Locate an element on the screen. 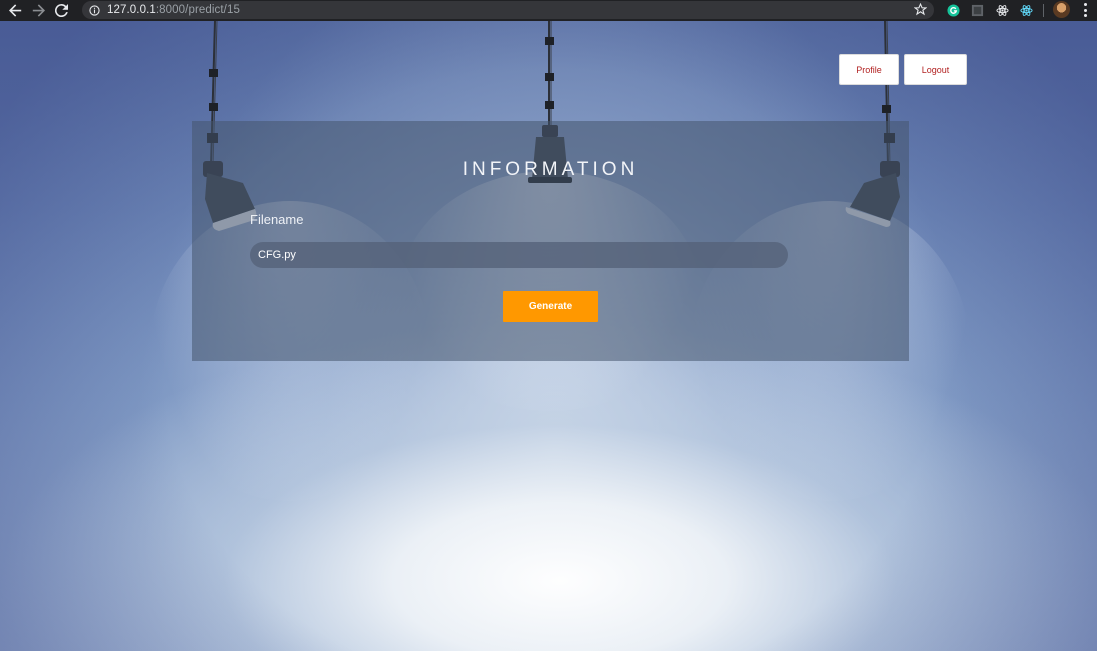  bookmark-star-icon is located at coordinates (920, 9).